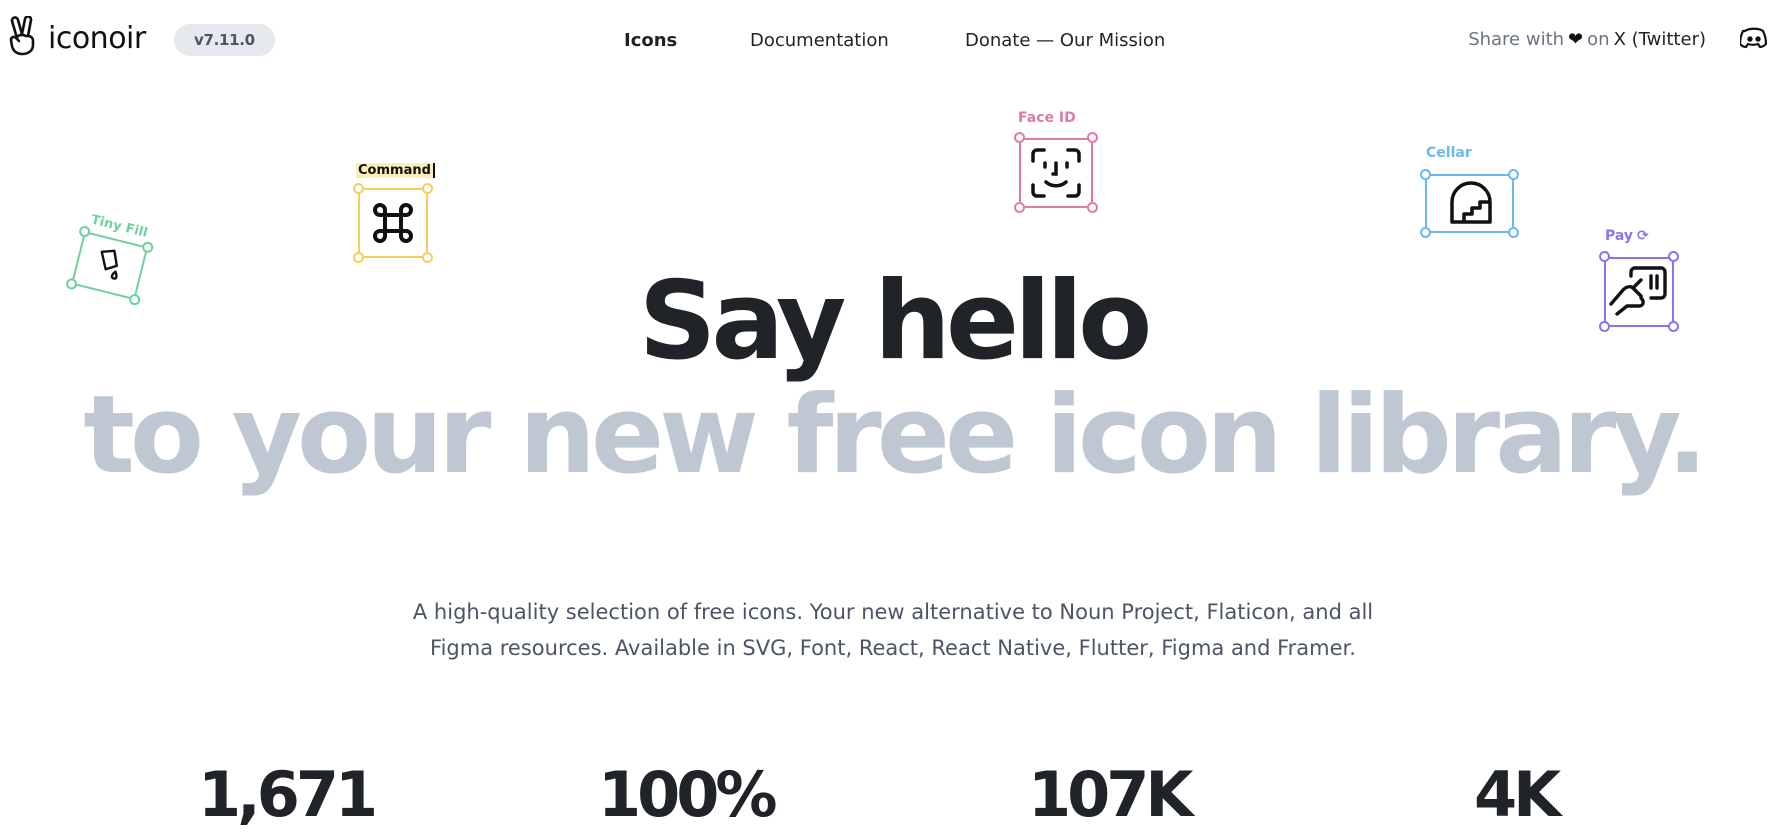  What do you see at coordinates (1517, 794) in the screenshot?
I see `stat-stars: 4K` at bounding box center [1517, 794].